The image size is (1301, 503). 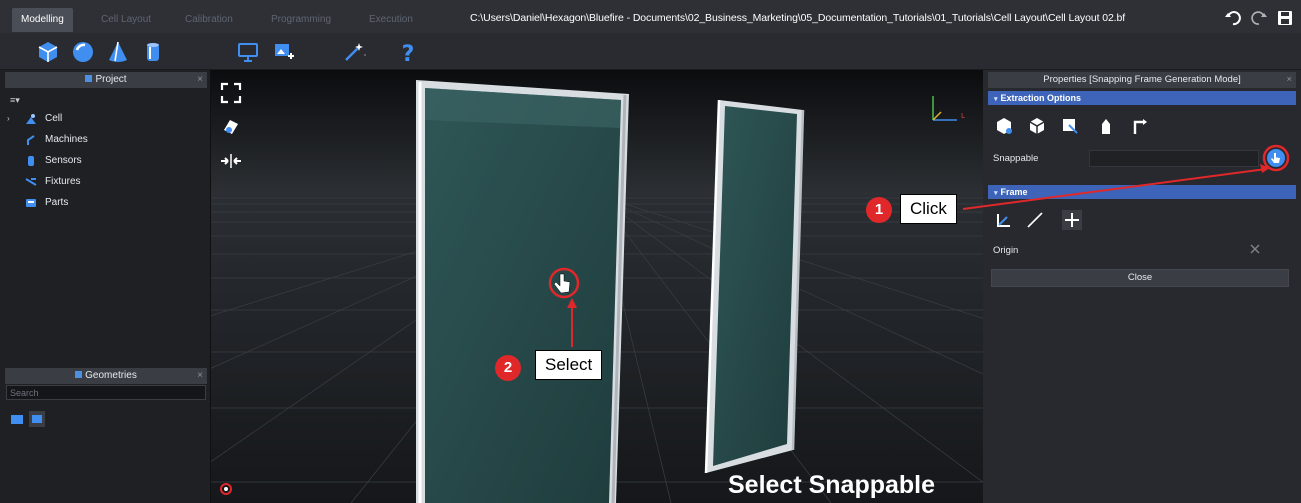 What do you see at coordinates (963, 116) in the screenshot?
I see `svg-text: L` at bounding box center [963, 116].